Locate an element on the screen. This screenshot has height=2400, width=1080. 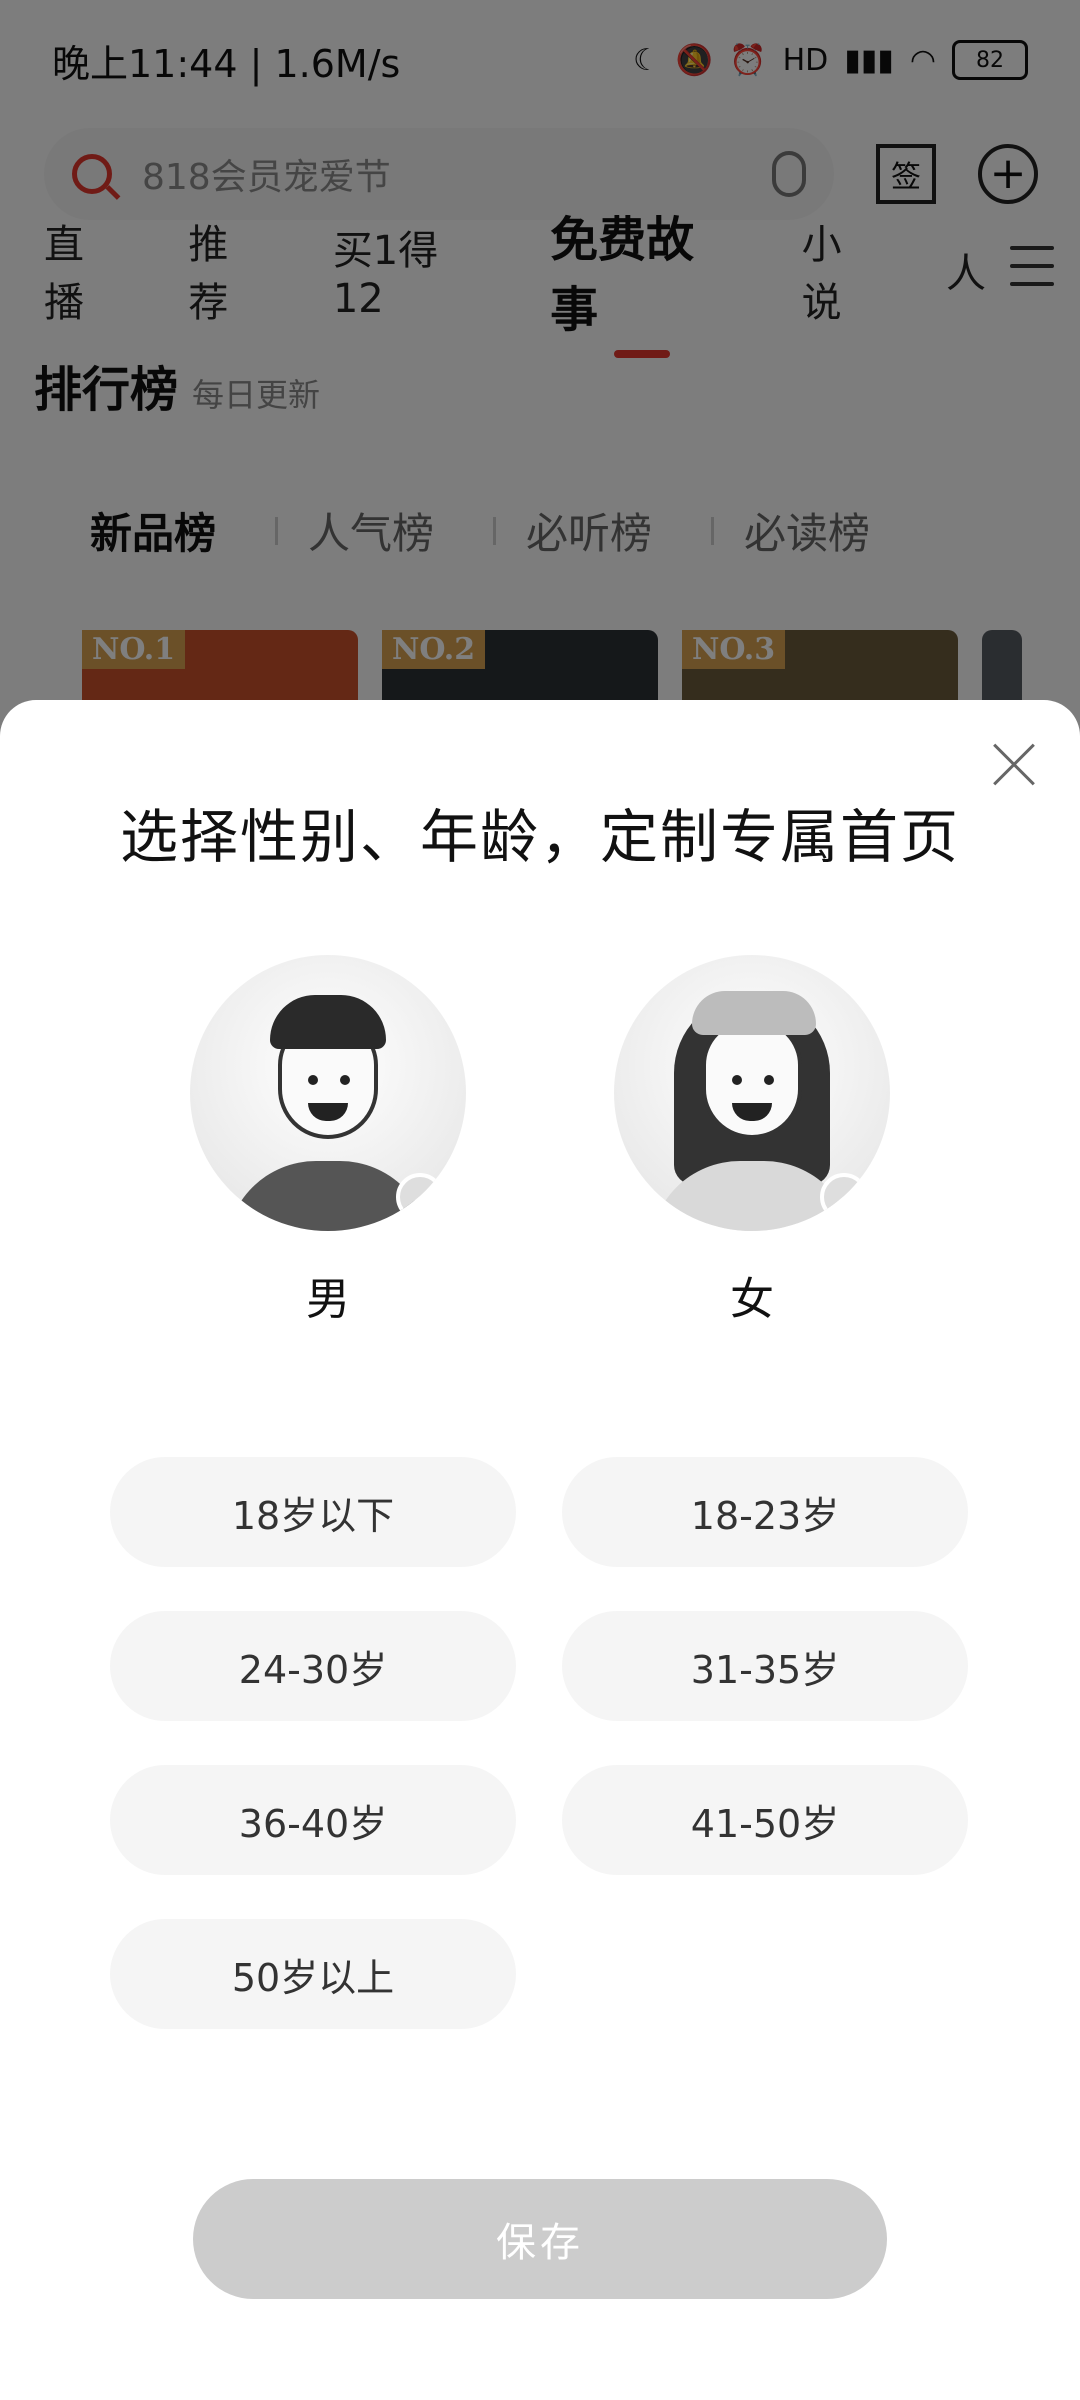
avatar-face is located at coordinates (752, 1079).